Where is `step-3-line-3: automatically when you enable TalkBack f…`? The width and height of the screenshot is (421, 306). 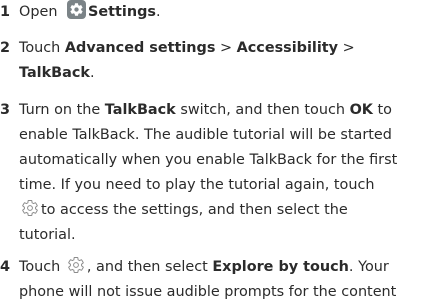 step-3-line-3: automatically when you enable TalkBack f… is located at coordinates (208, 160).